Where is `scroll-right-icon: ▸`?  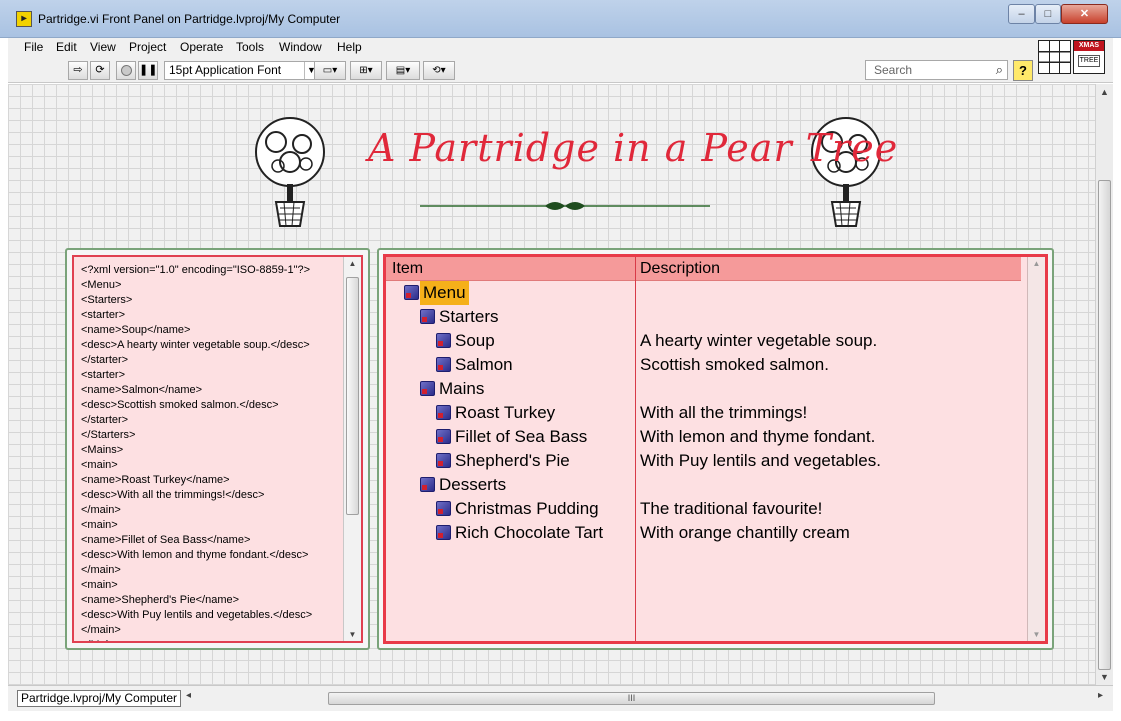
scroll-right-icon: ▸ is located at coordinates (1100, 695).